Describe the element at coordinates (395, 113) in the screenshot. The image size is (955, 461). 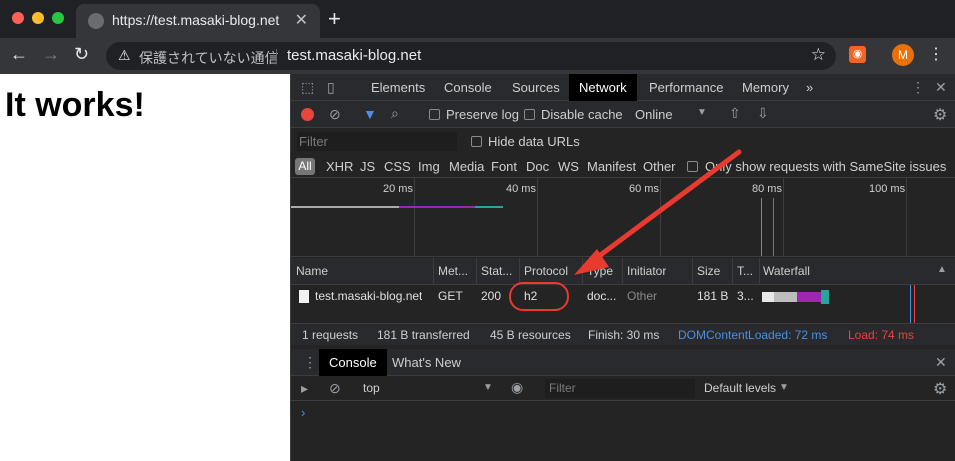
I see `search-icon: ⌕` at that location.